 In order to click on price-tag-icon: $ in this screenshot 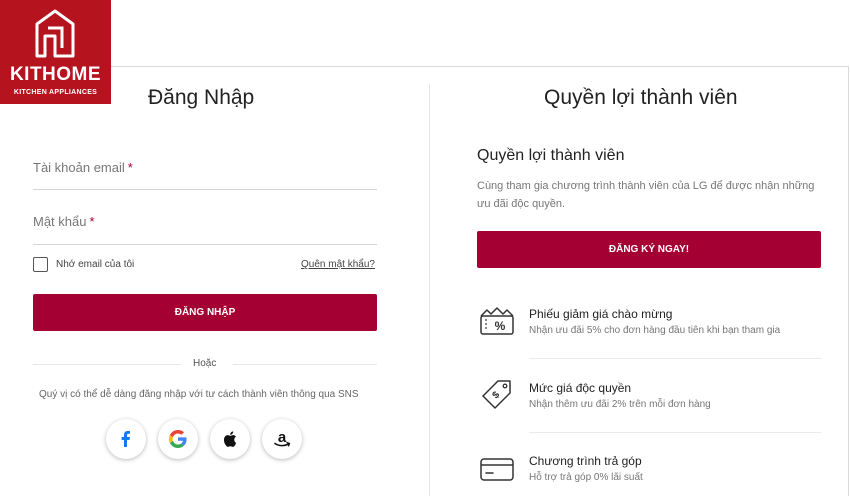, I will do `click(497, 396)`.